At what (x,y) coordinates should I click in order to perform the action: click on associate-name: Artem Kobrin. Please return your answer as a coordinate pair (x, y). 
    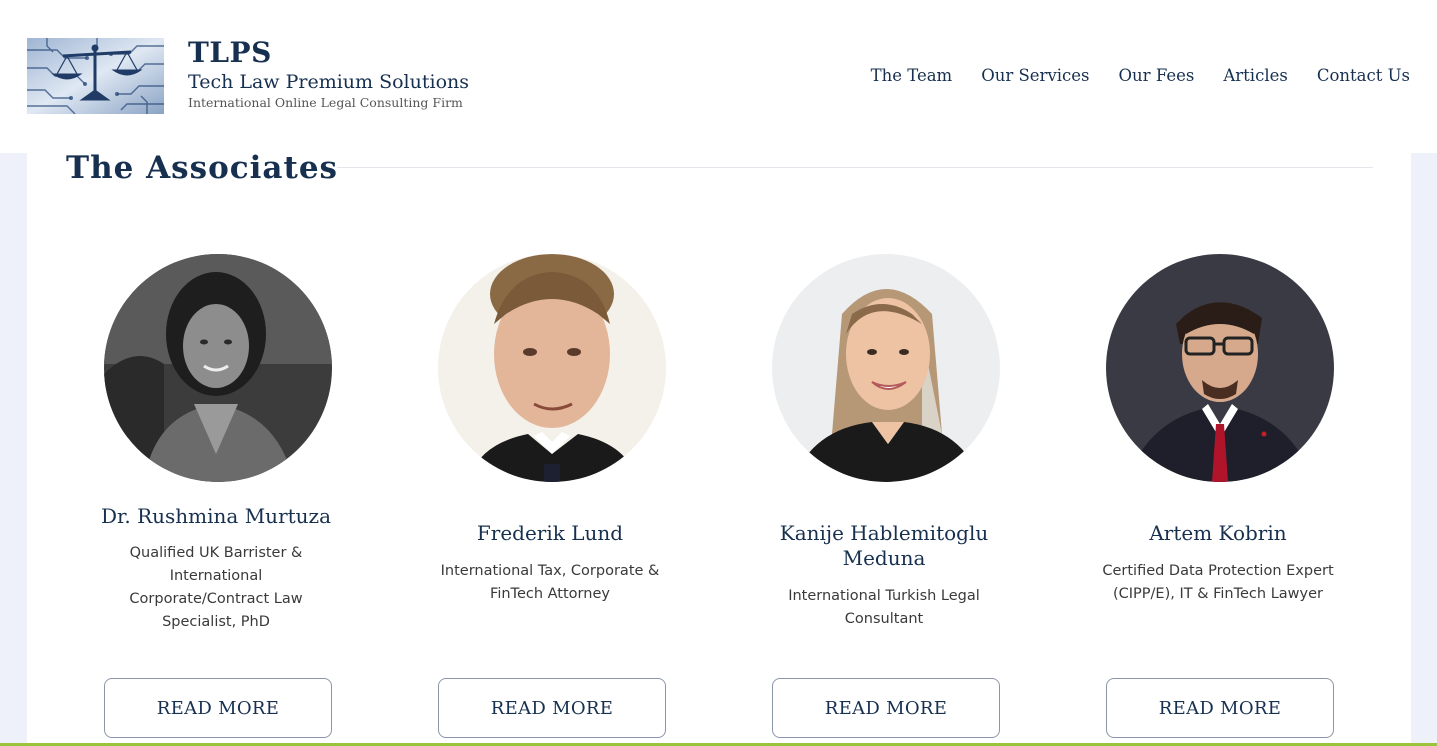
    Looking at the image, I should click on (1218, 533).